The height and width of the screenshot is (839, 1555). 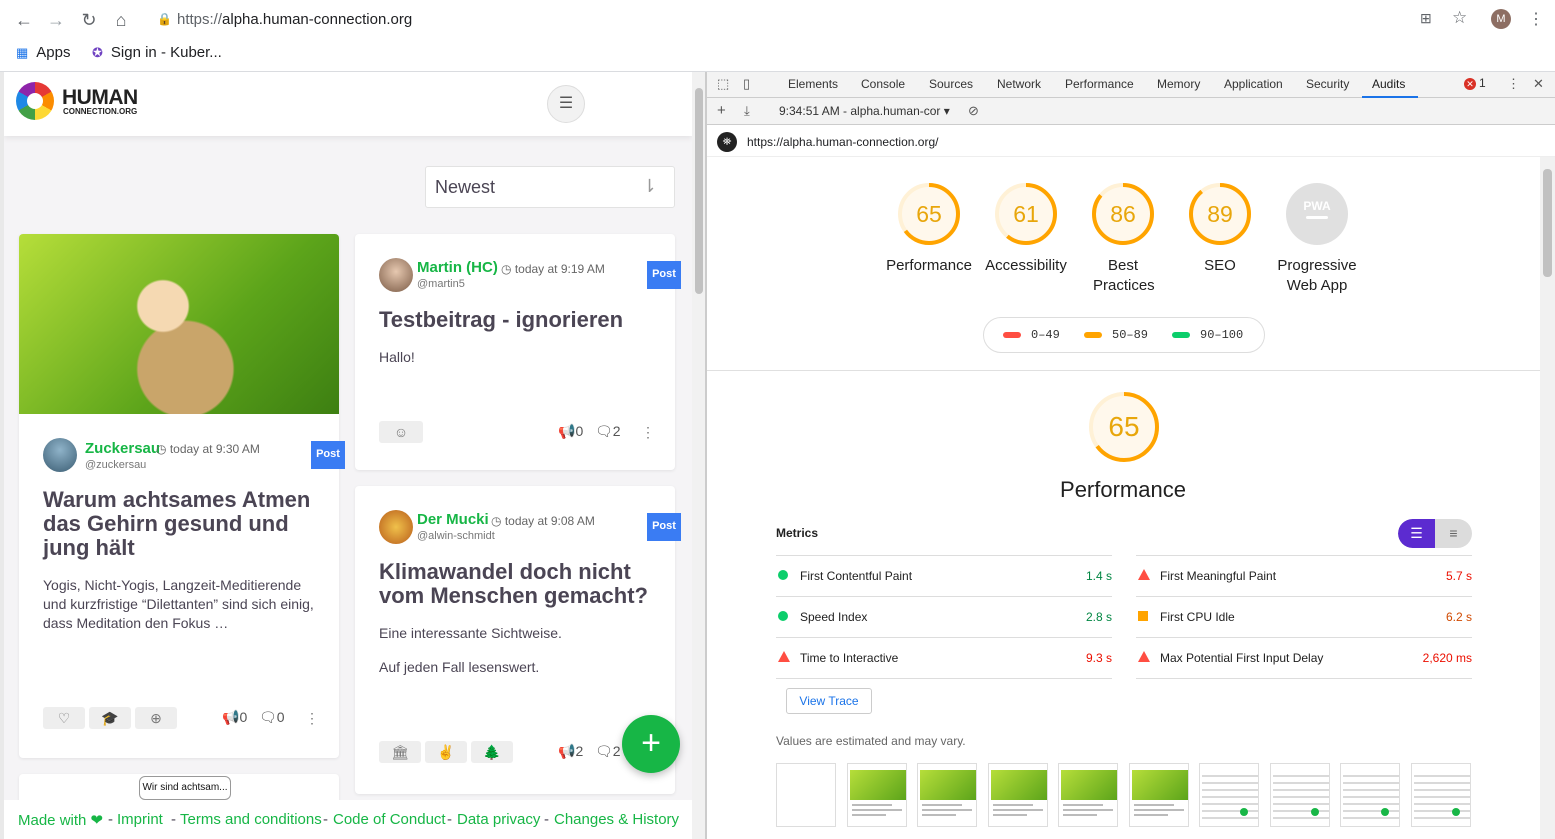 What do you see at coordinates (453, 519) in the screenshot?
I see `author-name: Der Mucki` at bounding box center [453, 519].